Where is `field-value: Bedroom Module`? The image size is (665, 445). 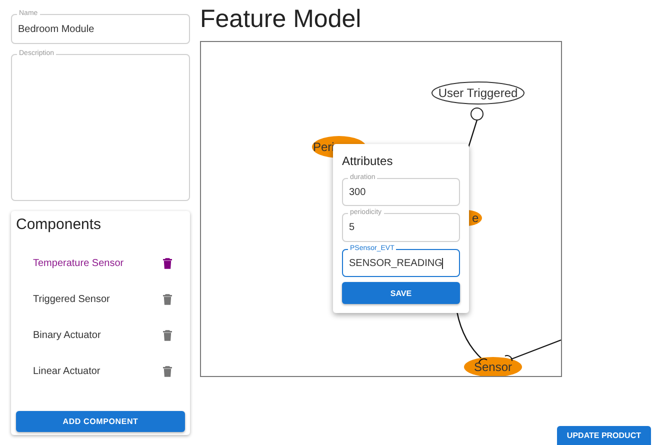
field-value: Bedroom Module is located at coordinates (56, 29).